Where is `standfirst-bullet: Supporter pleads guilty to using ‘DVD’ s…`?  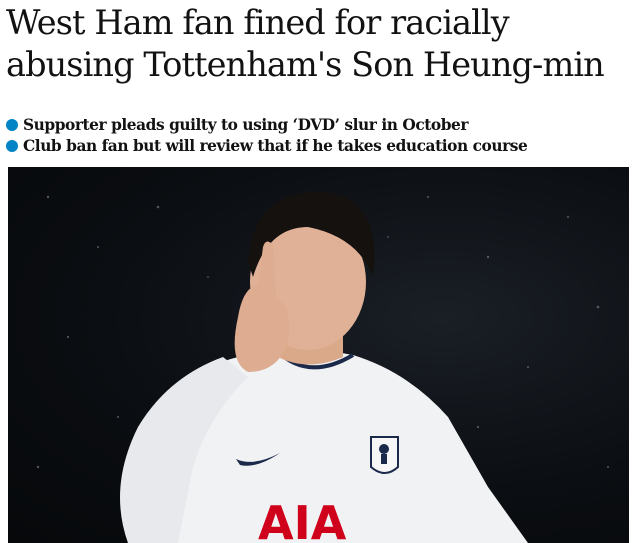 standfirst-bullet: Supporter pleads guilty to using ‘DVD’ s… is located at coordinates (322, 124).